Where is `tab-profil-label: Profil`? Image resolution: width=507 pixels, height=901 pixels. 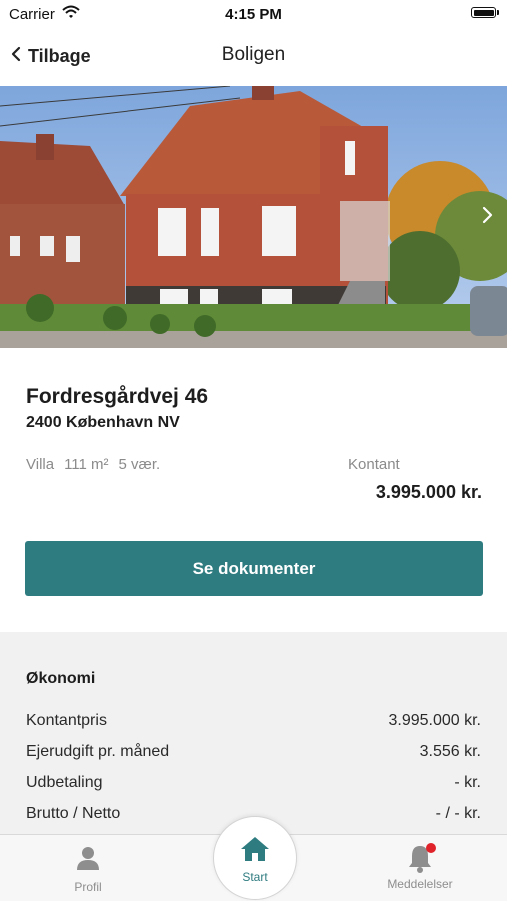
tab-profil-label: Profil is located at coordinates (88, 887).